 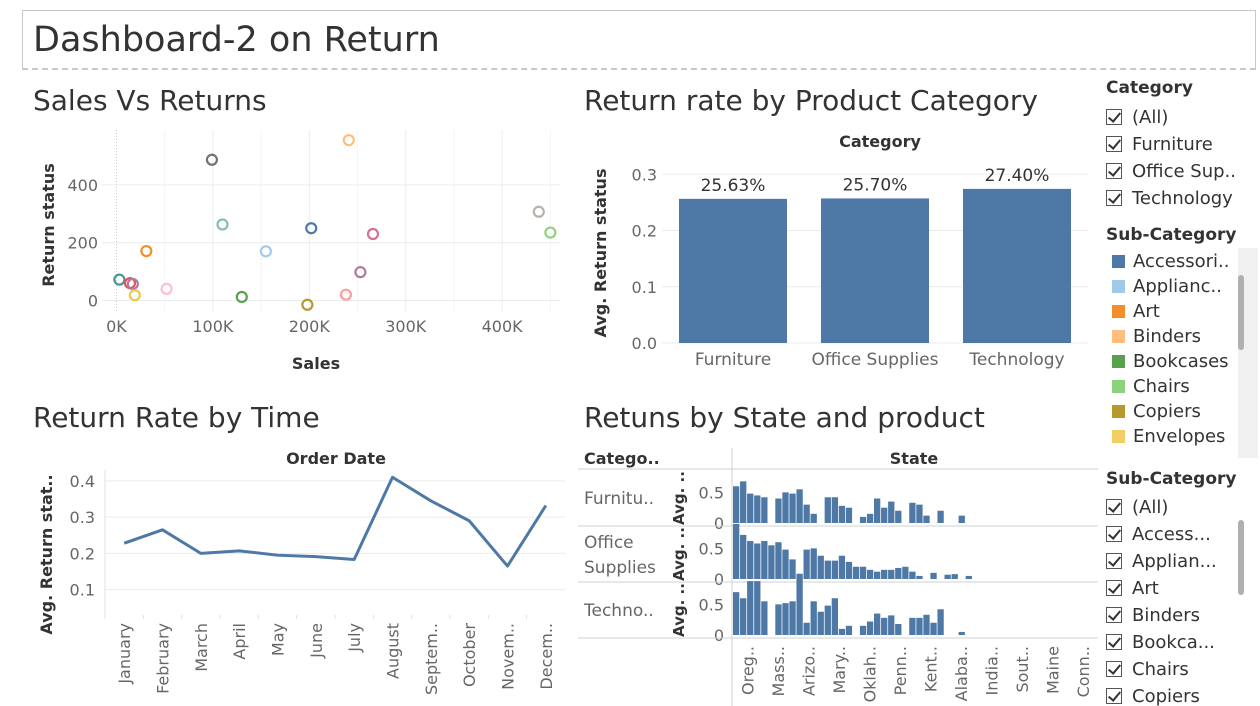 What do you see at coordinates (1156, 411) in the screenshot?
I see `legend-item: Copiers` at bounding box center [1156, 411].